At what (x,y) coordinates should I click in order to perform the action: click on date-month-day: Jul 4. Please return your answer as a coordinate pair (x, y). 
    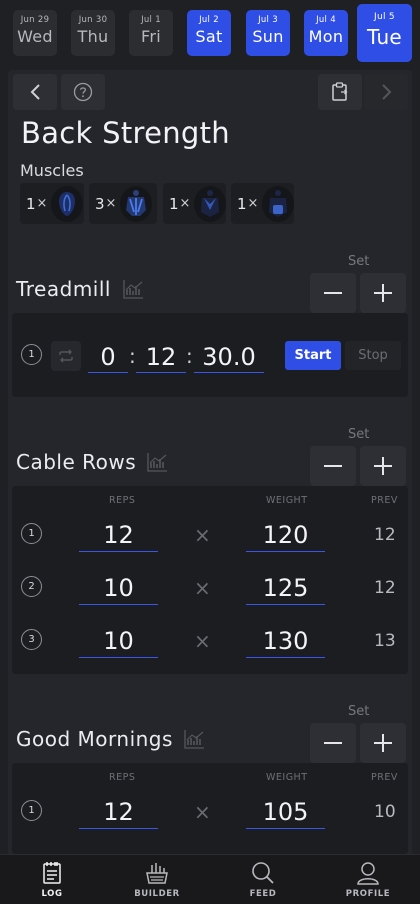
    Looking at the image, I should click on (326, 20).